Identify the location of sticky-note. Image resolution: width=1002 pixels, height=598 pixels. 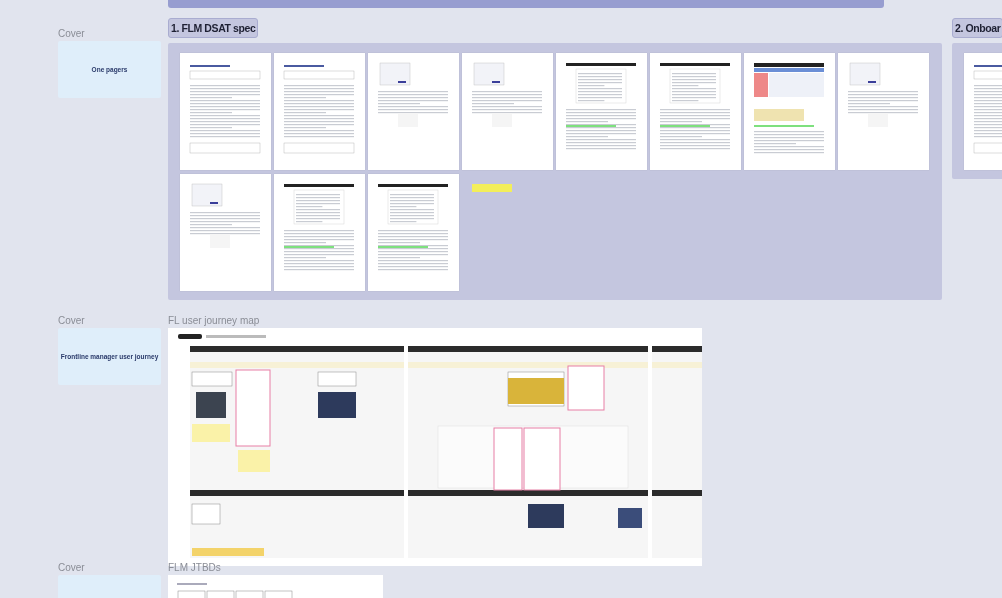
(492, 188).